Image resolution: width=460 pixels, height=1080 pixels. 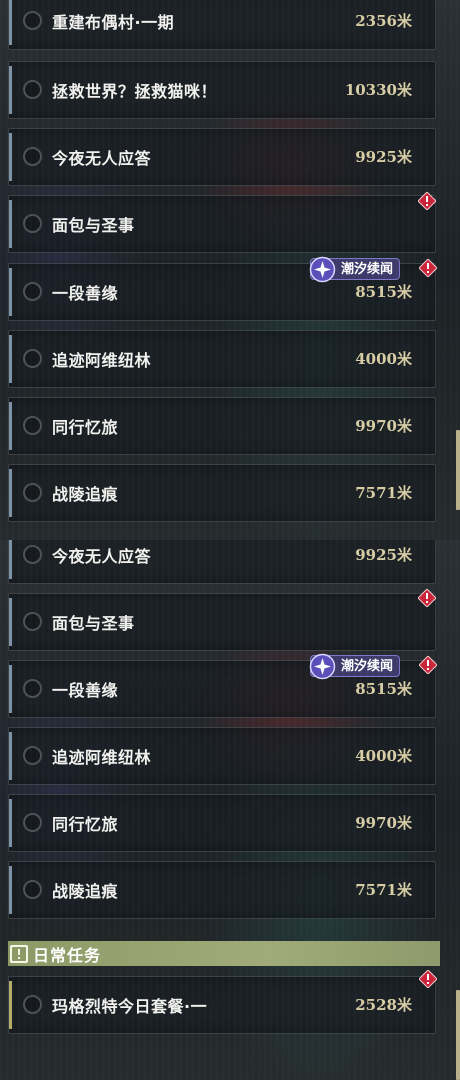 What do you see at coordinates (383, 21) in the screenshot?
I see `quest-distance: 2356米` at bounding box center [383, 21].